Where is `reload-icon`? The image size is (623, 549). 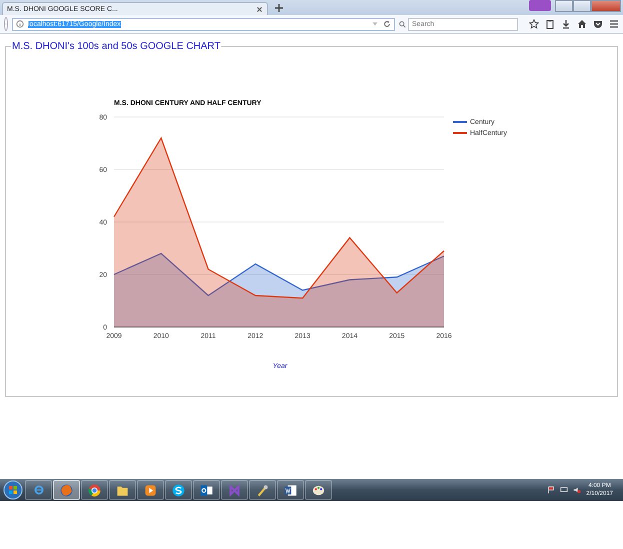 reload-icon is located at coordinates (387, 24).